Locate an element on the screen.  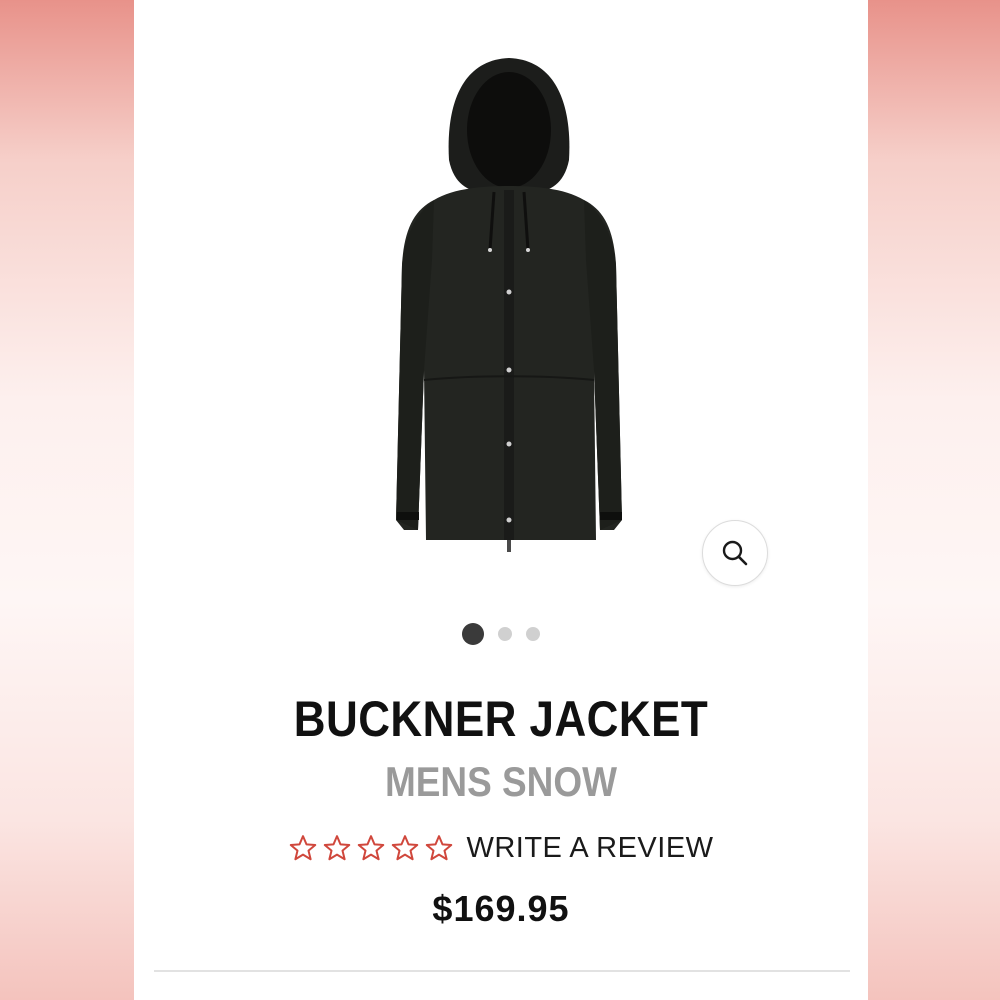
gallery-pagination is located at coordinates (501, 634).